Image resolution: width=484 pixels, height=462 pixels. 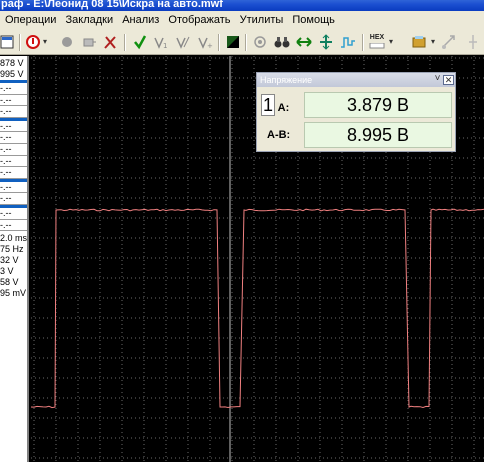 I want to click on close-icon: ✕, so click(x=448, y=80).